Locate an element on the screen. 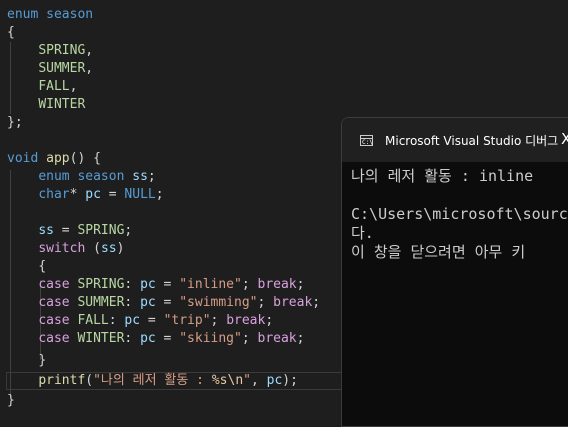  code-line-19: case WINTER: pc = "skiing"; break; is located at coordinates (155, 339).